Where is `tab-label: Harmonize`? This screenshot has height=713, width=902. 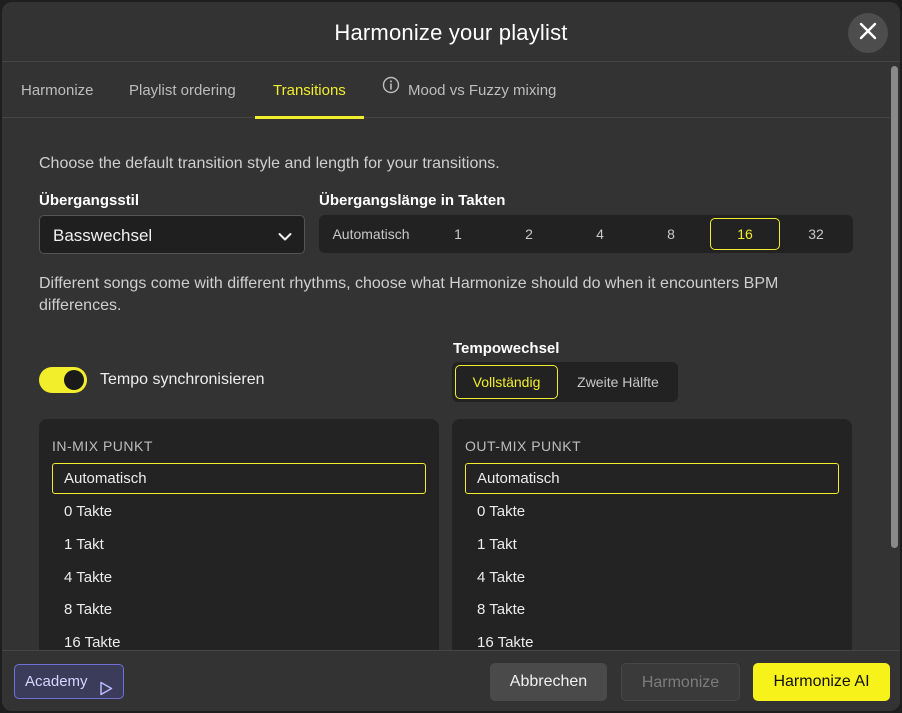
tab-label: Harmonize is located at coordinates (57, 90).